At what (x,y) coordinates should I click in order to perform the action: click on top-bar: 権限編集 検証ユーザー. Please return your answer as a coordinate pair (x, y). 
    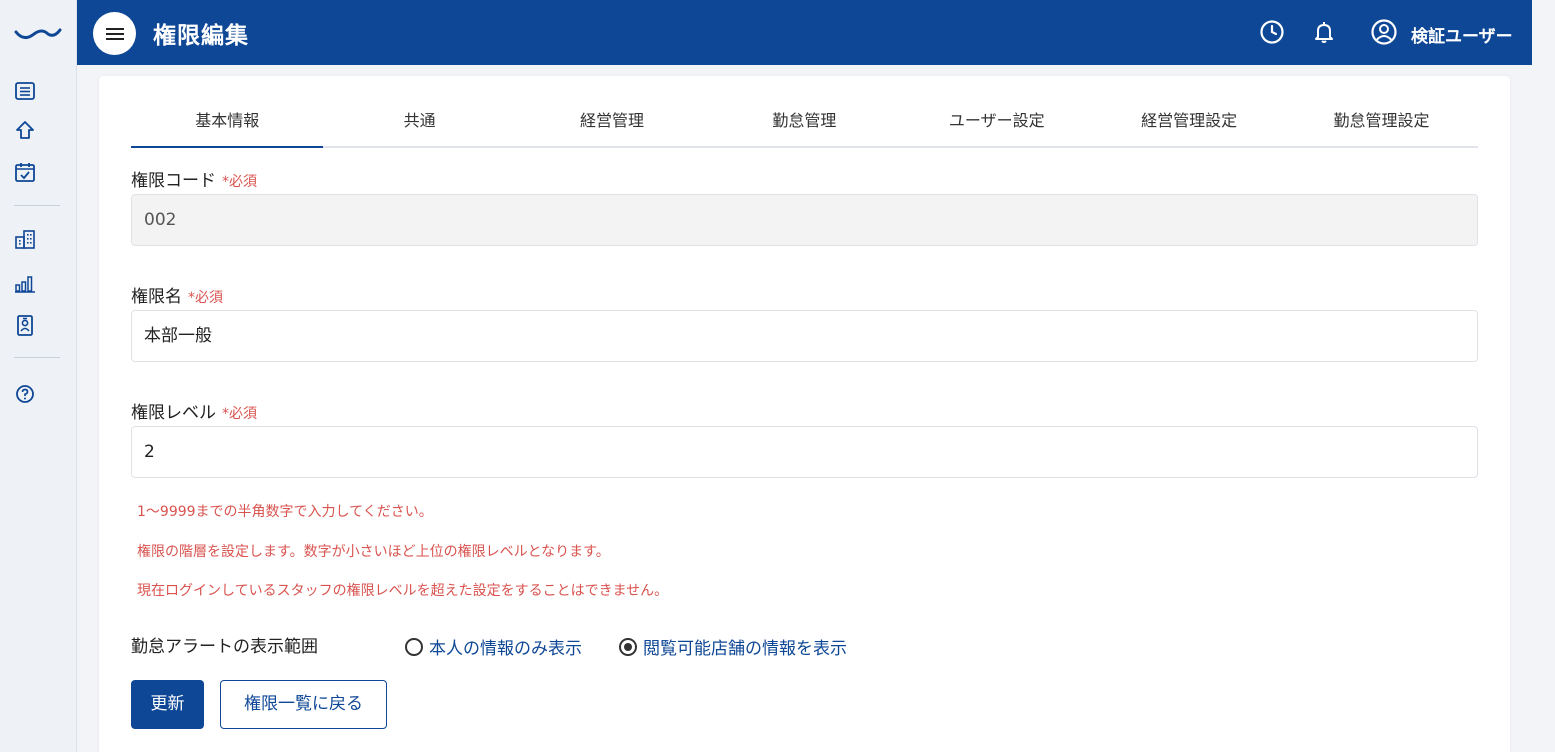
    Looking at the image, I should click on (804, 32).